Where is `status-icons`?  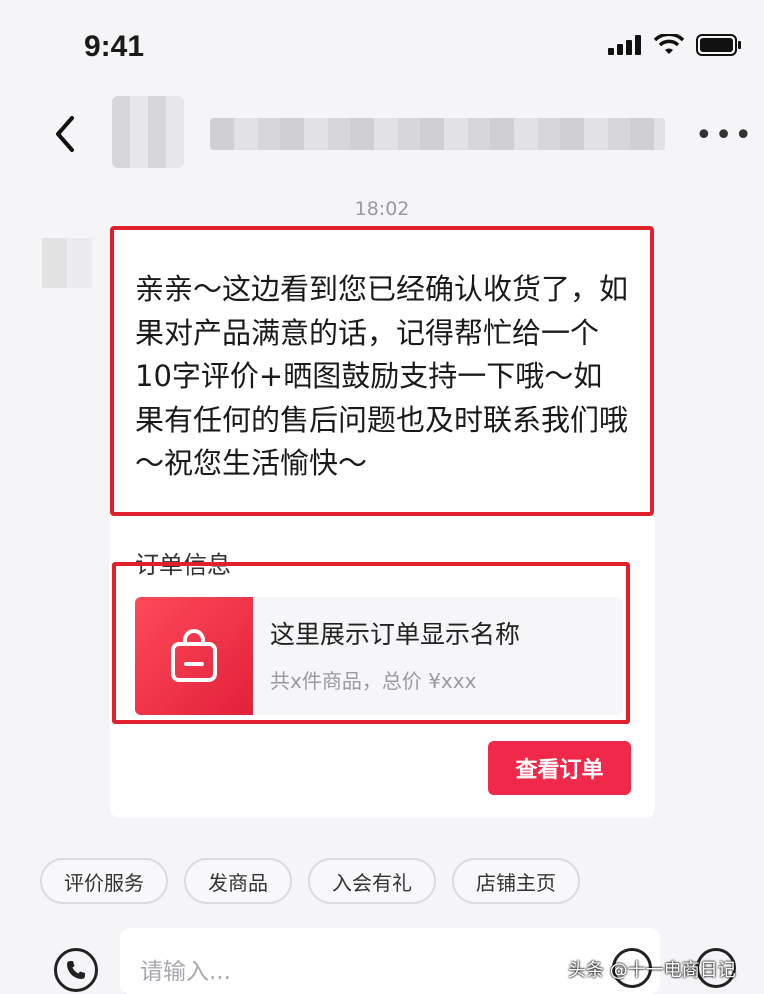 status-icons is located at coordinates (675, 45).